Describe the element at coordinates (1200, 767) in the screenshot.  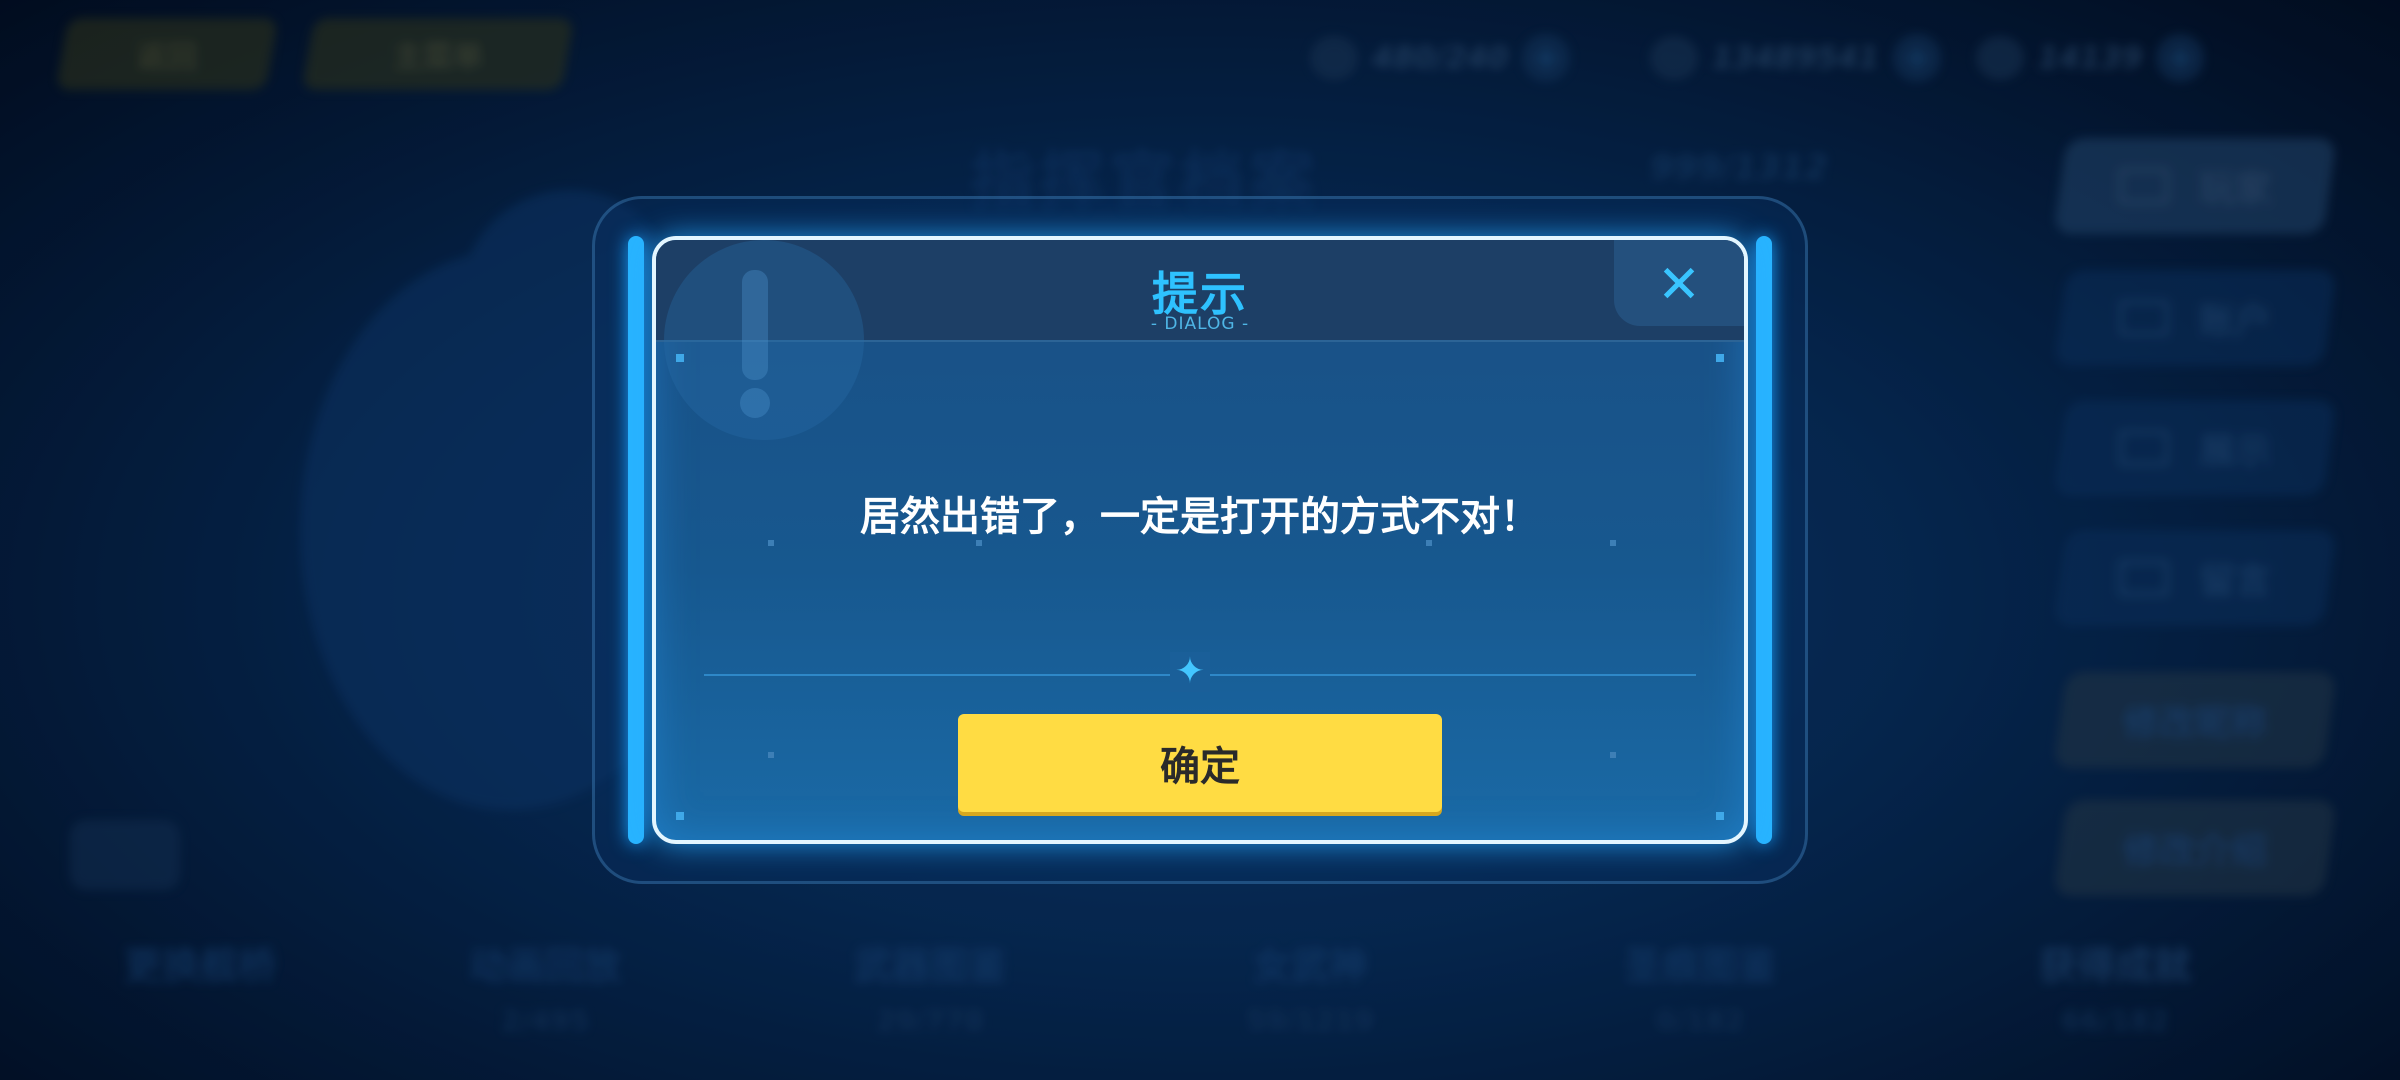
I see `confirm-button-label: 确定` at that location.